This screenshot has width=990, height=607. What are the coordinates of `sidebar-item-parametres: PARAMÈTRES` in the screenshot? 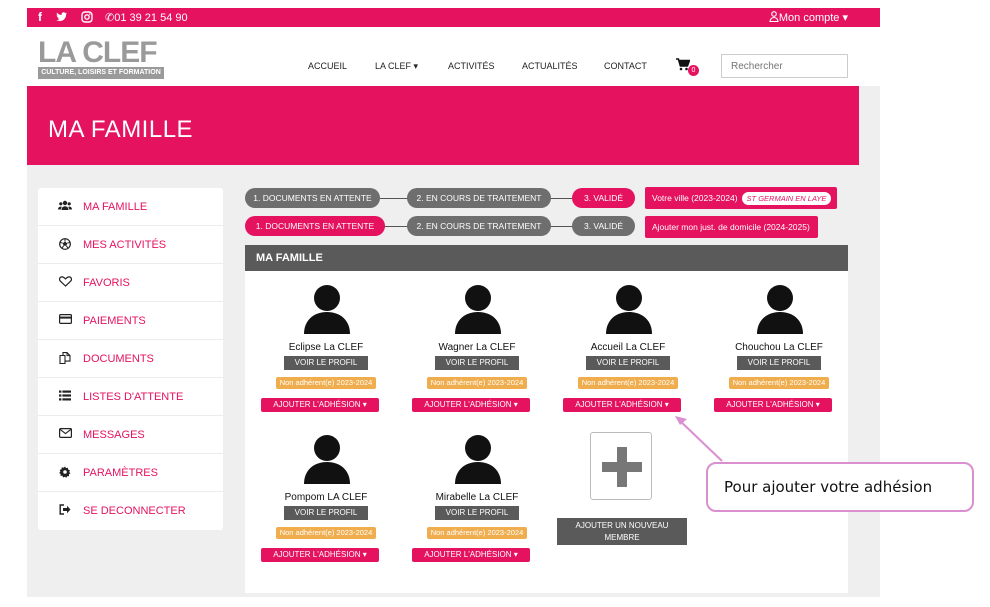 It's located at (130, 473).